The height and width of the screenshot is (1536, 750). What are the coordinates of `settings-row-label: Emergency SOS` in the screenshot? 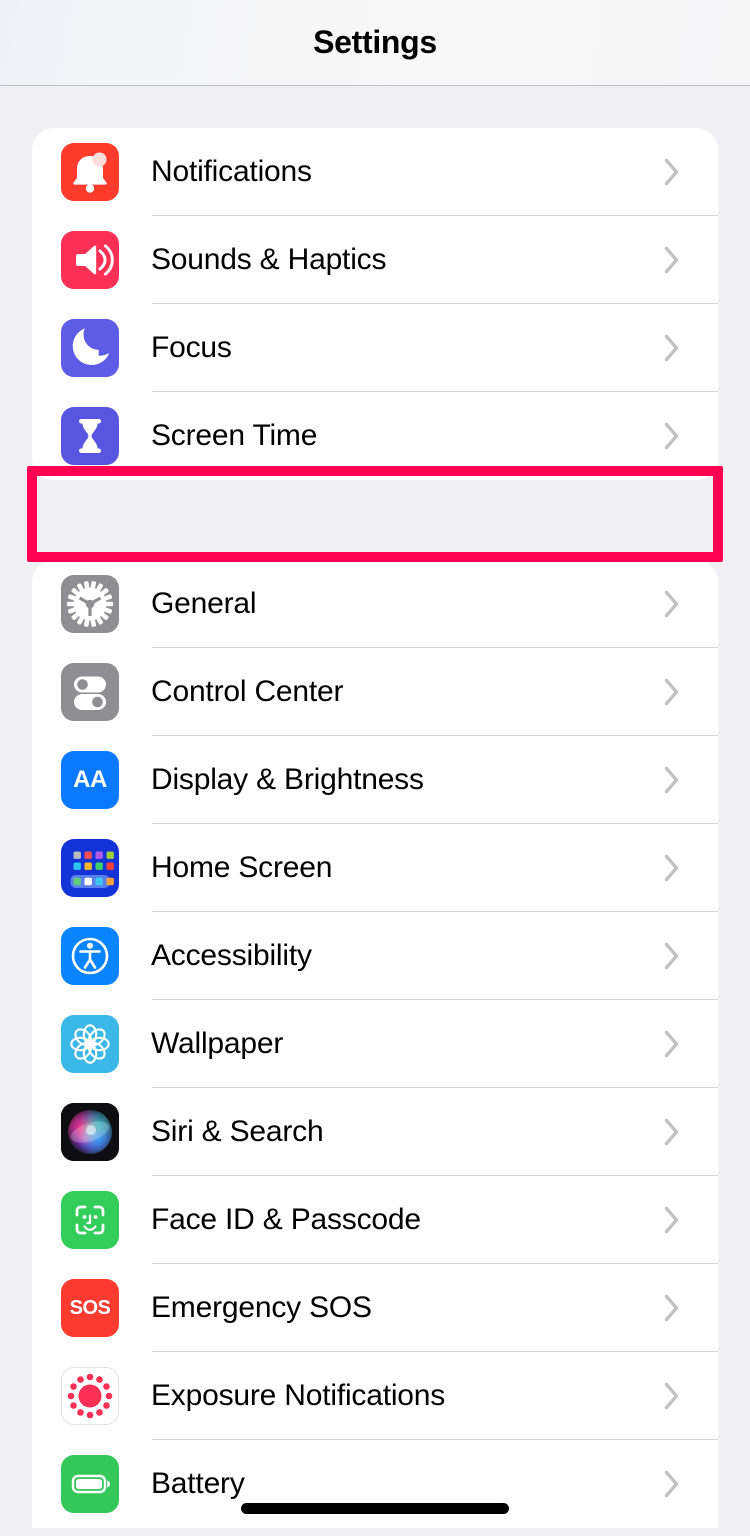 It's located at (261, 1307).